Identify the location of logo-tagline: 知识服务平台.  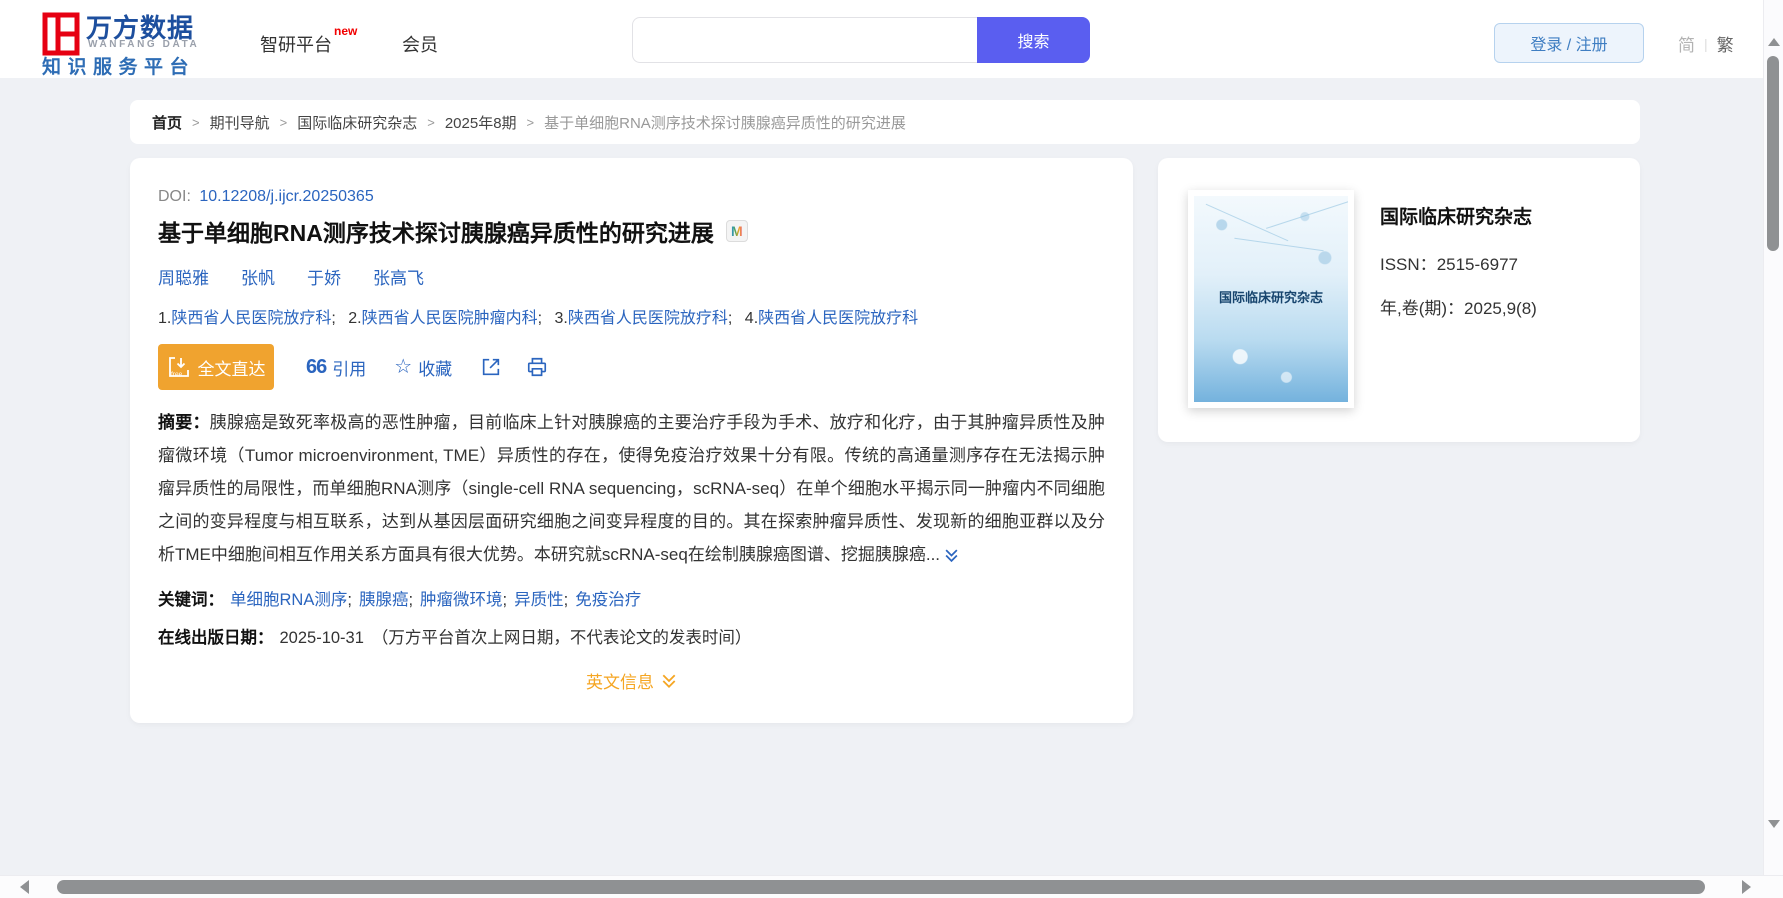
(119, 67).